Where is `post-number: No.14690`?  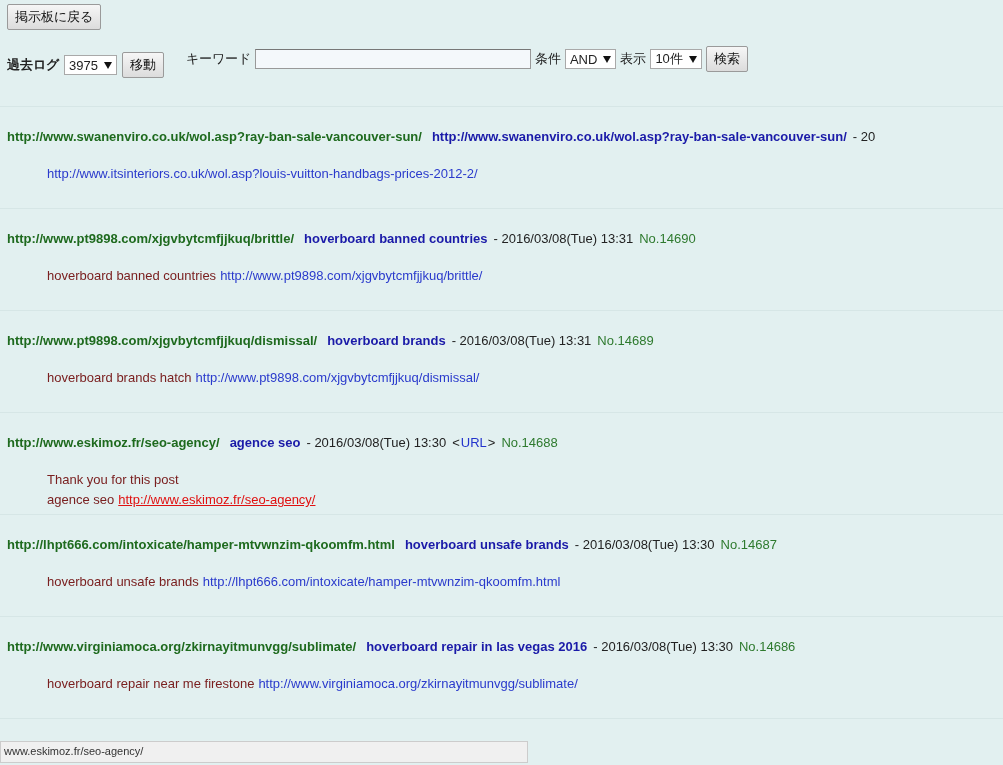 post-number: No.14690 is located at coordinates (667, 238).